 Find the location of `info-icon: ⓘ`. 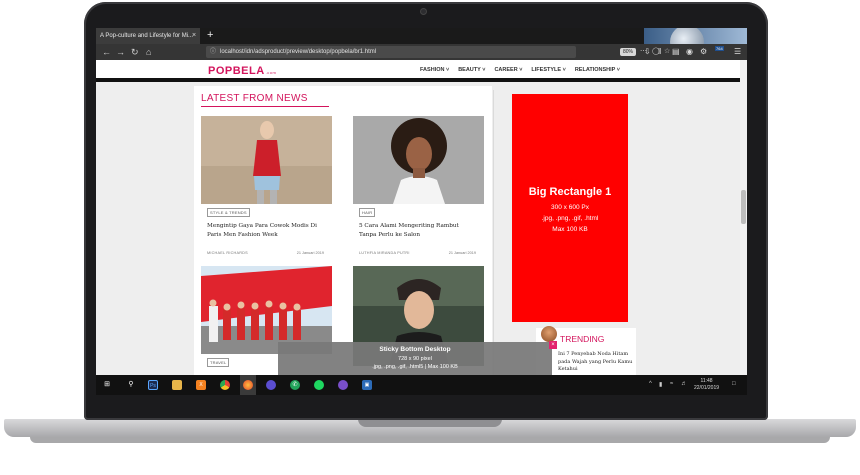

info-icon: ⓘ is located at coordinates (213, 52).